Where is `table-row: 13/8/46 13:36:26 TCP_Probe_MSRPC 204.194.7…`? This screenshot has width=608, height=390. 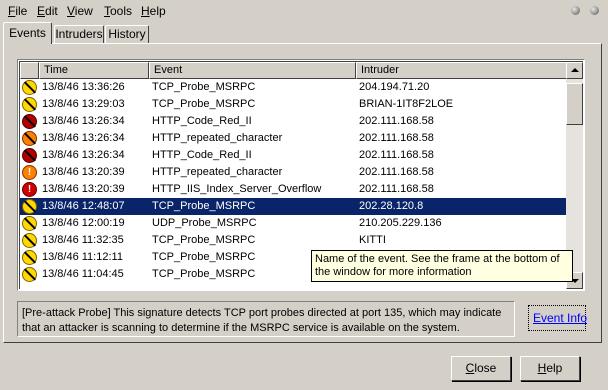
table-row: 13/8/46 13:36:26 TCP_Probe_MSRPC 204.194.7… is located at coordinates (294, 87).